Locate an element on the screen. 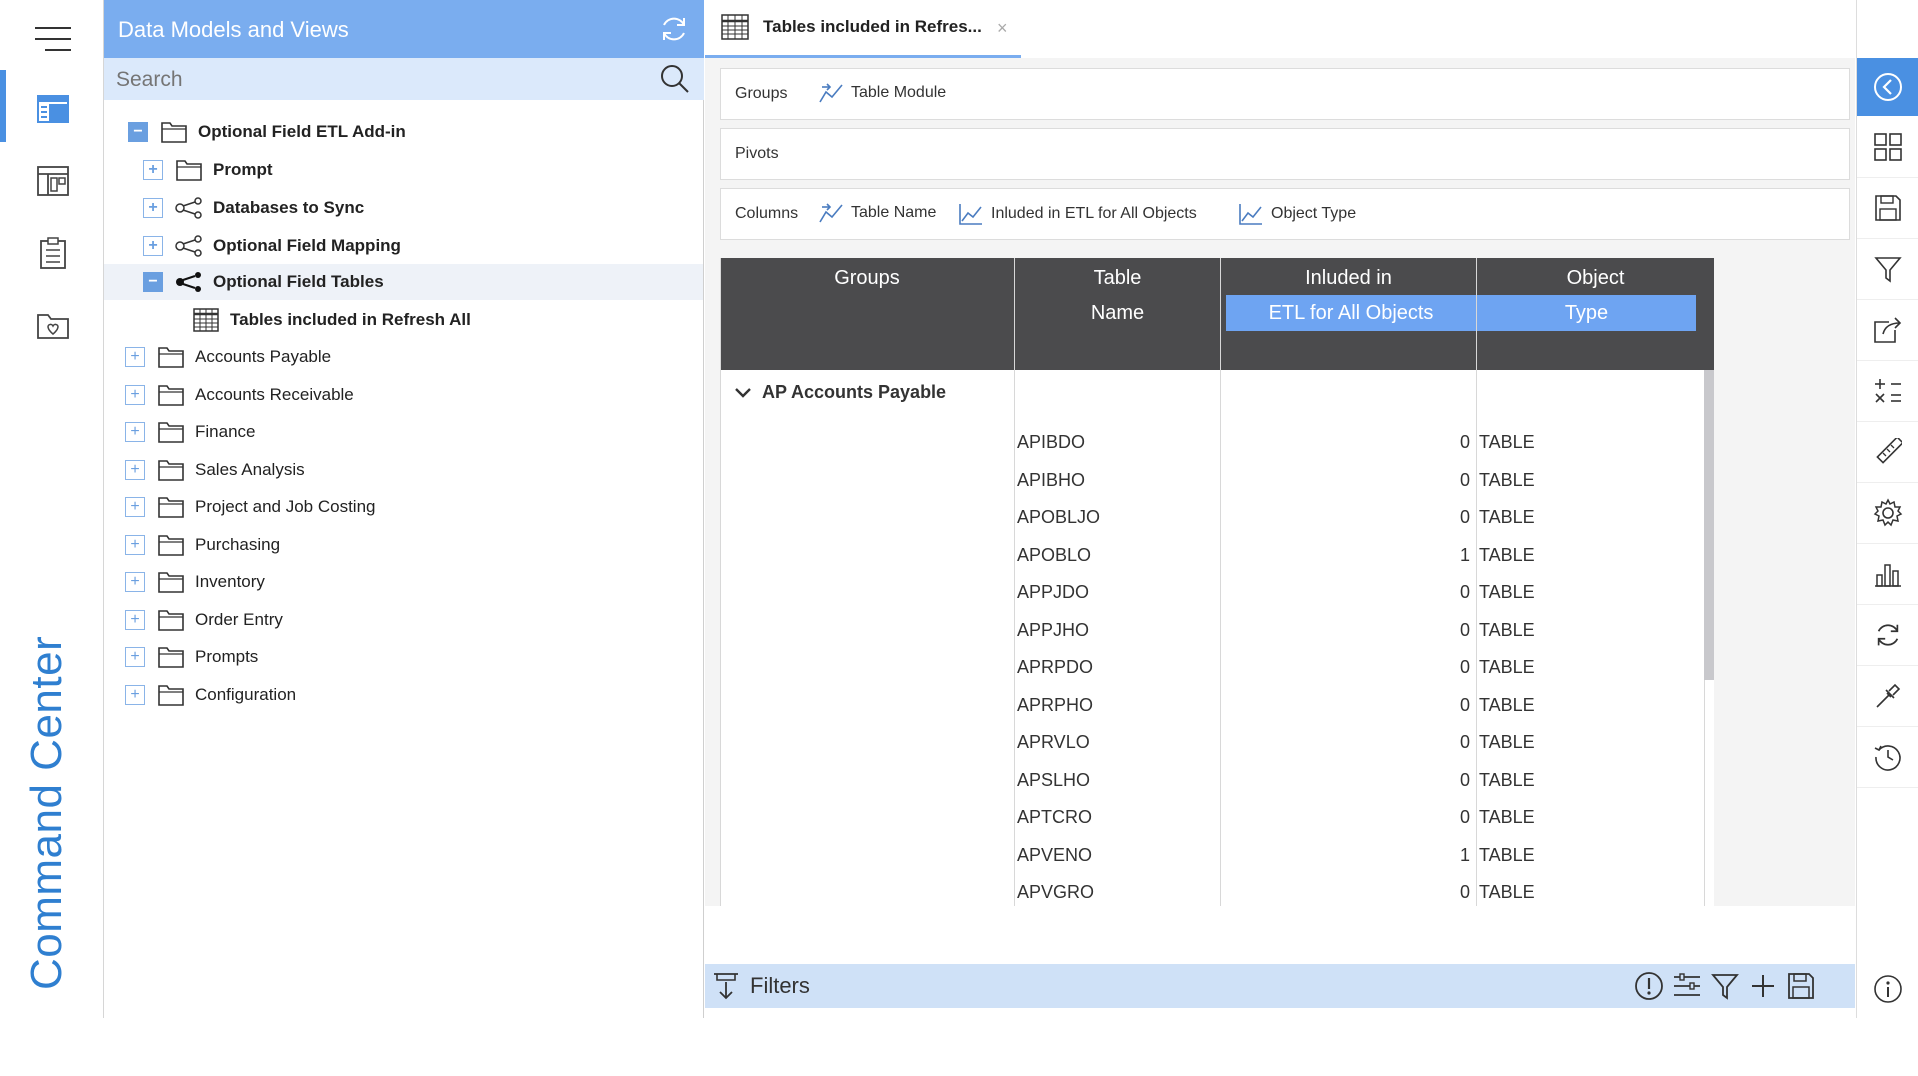  chip-inluded-in-etl: Inluded in ETL for All Objects is located at coordinates (1078, 214).